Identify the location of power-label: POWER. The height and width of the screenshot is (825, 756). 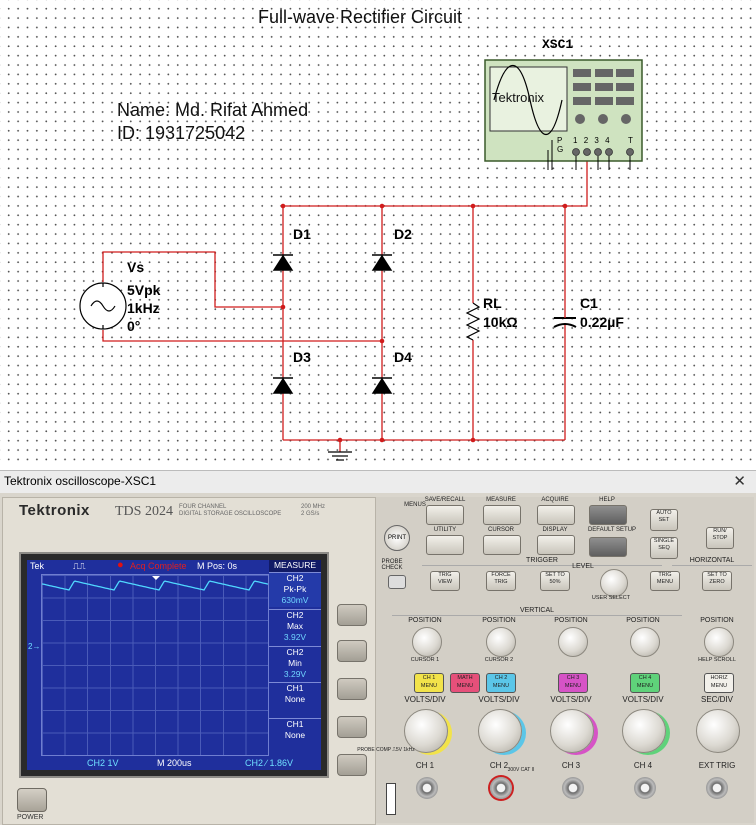
(30, 817).